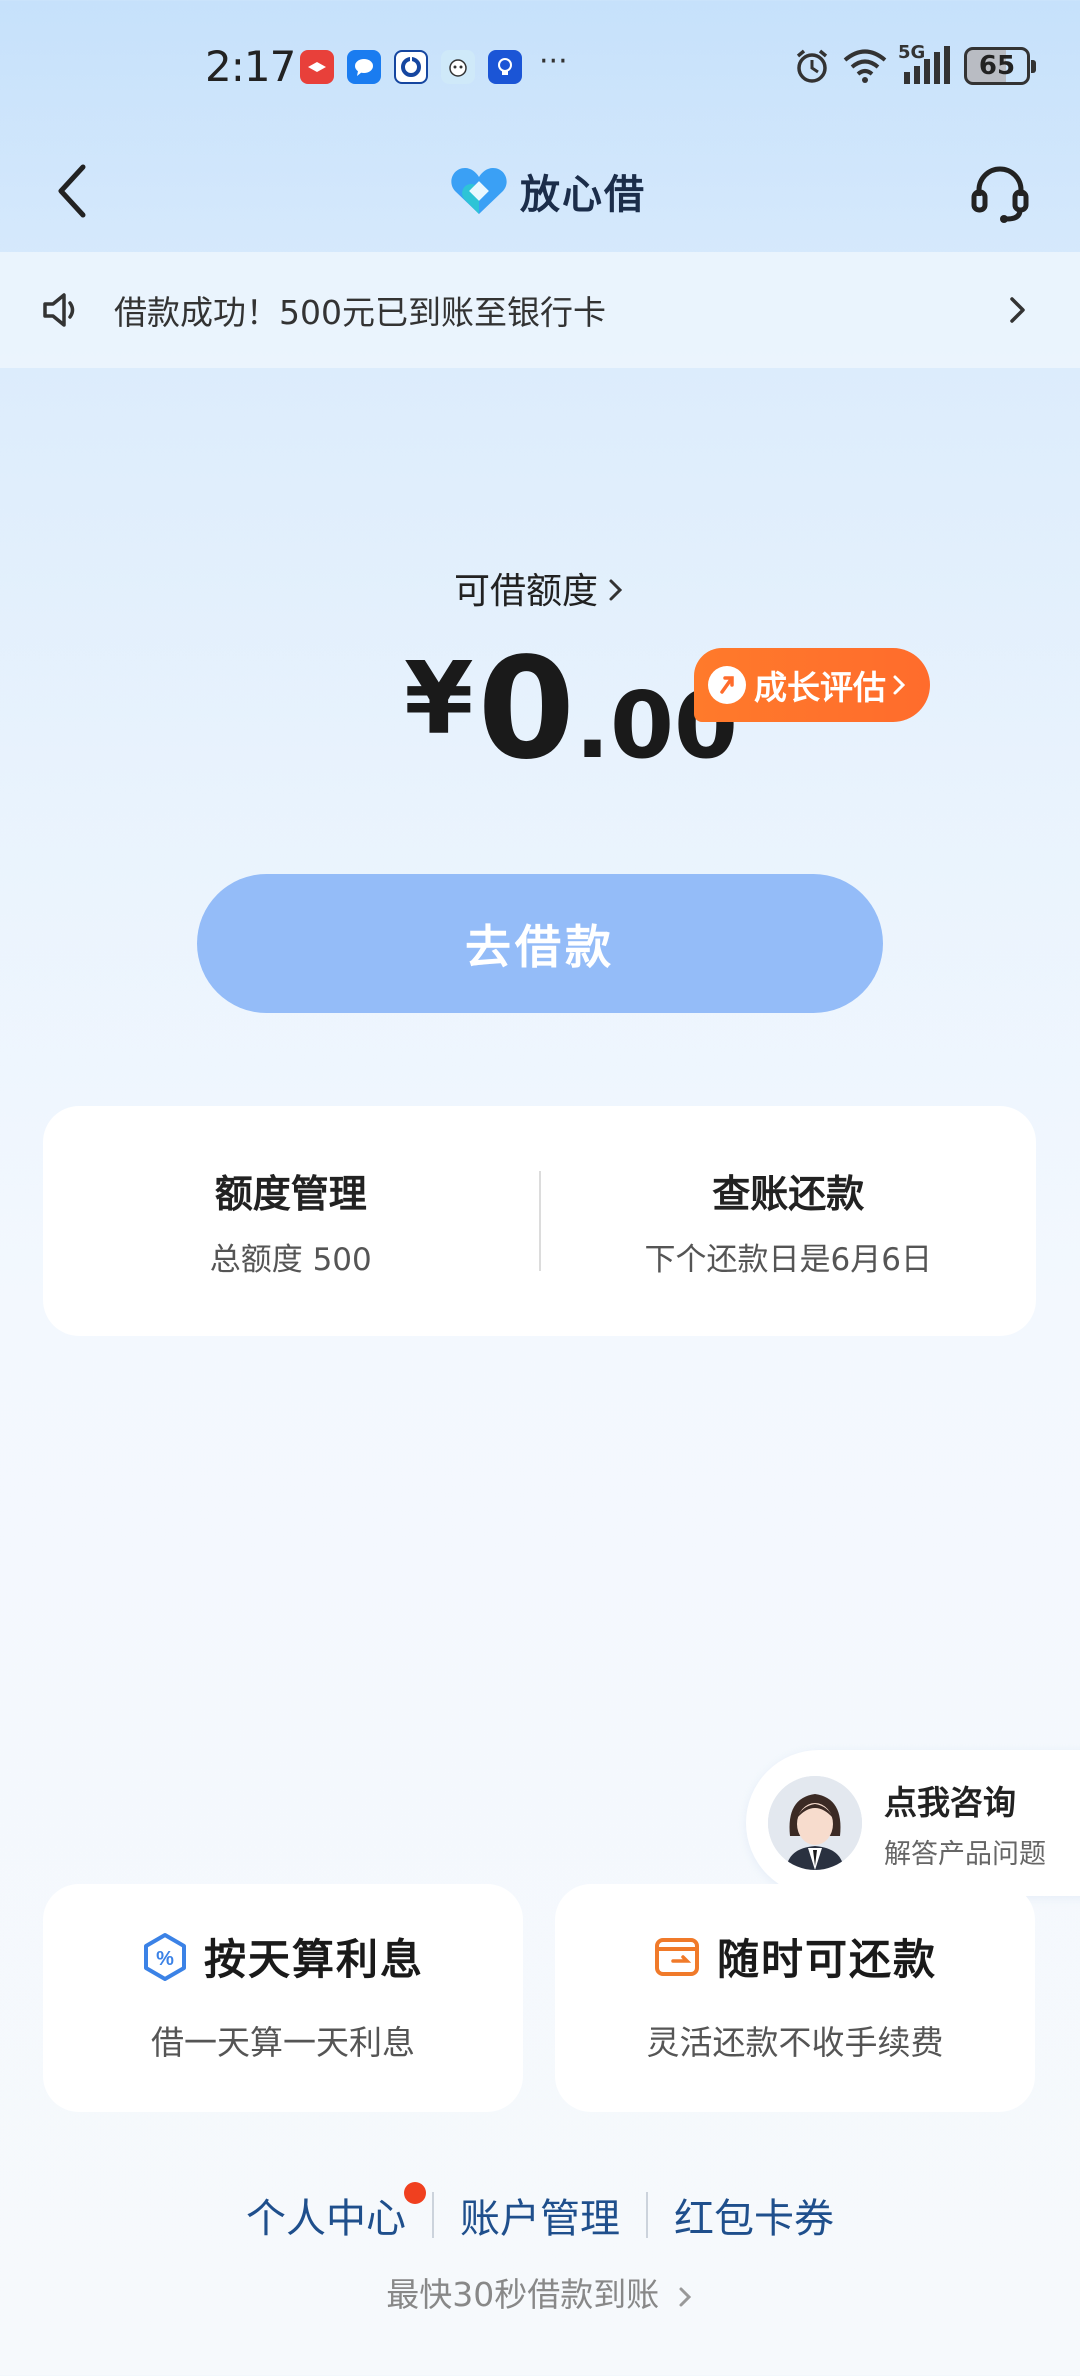 Image resolution: width=1080 pixels, height=2376 pixels. I want to click on huawei-app-icon, so click(317, 67).